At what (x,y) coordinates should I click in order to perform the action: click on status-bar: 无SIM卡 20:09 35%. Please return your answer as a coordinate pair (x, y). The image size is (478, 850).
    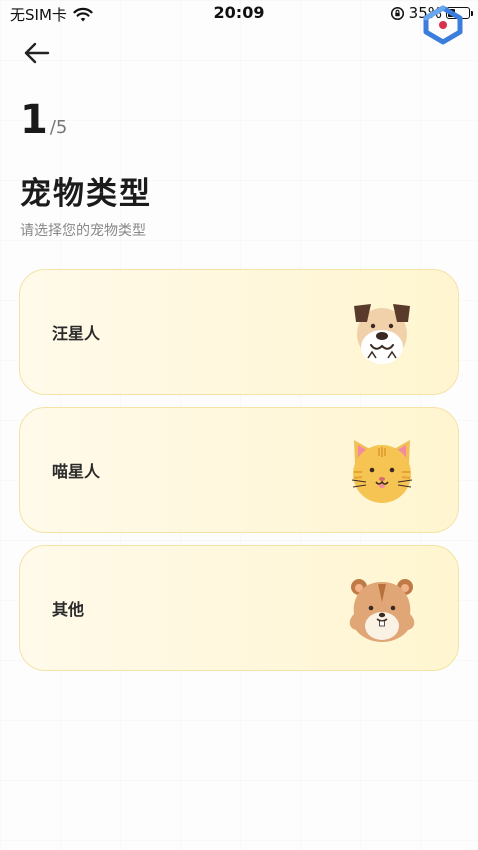
    Looking at the image, I should click on (239, 14).